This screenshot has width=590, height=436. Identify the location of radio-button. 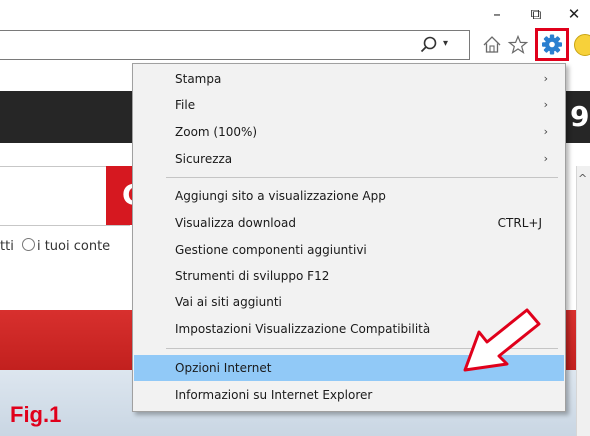
(28, 244).